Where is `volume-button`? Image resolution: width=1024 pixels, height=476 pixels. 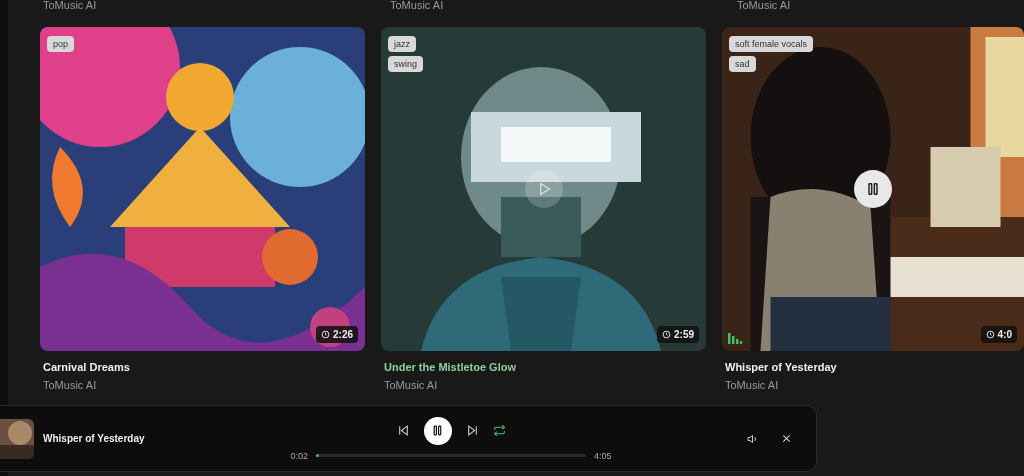
volume-button is located at coordinates (753, 438).